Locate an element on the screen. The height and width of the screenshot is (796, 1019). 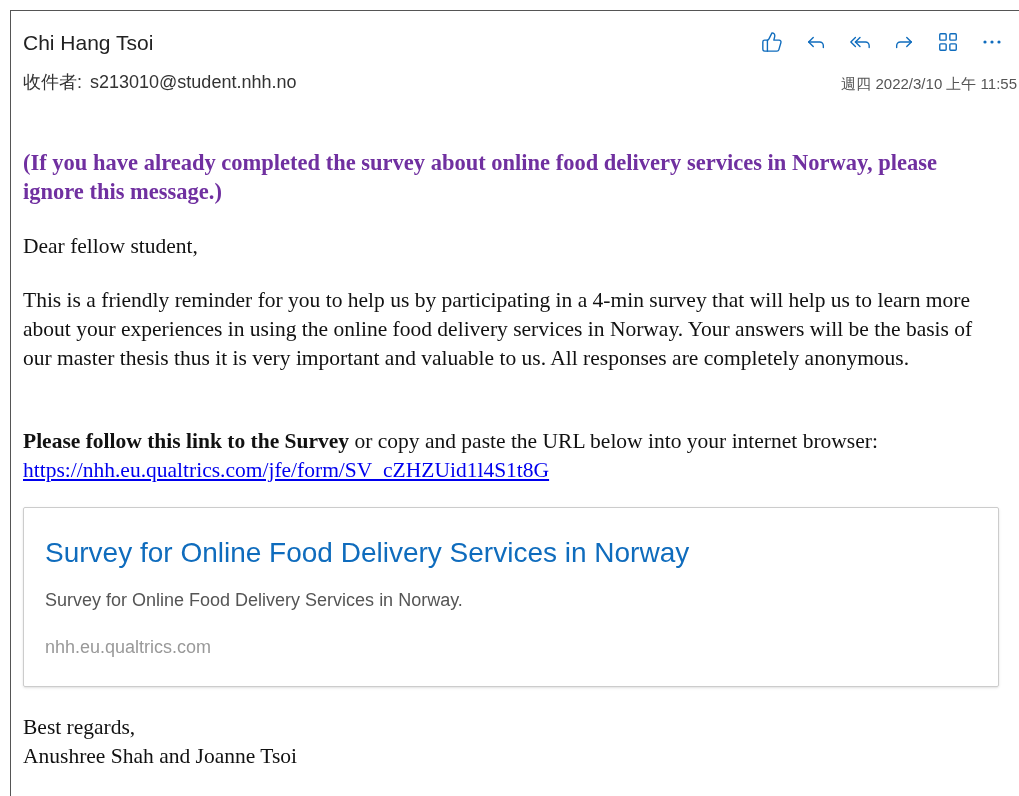
signature-text: Anushree Shah and Joanne Tsoi is located at coordinates (160, 756).